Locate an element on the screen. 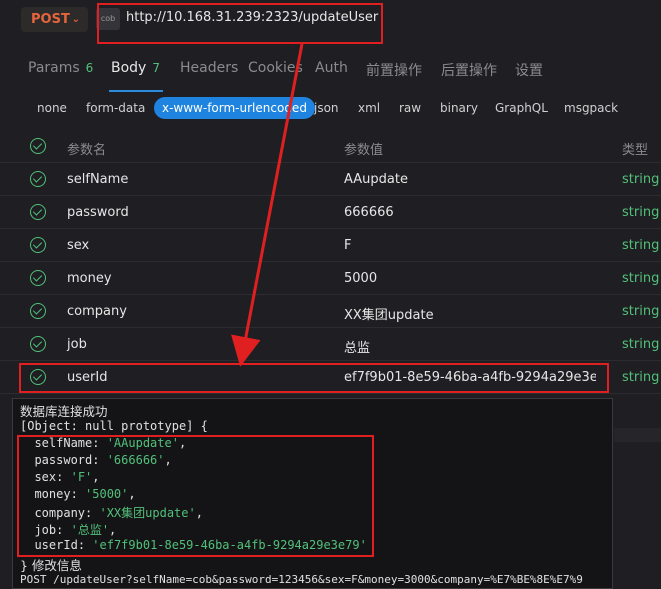  table-row: sex F string is located at coordinates (330, 245).